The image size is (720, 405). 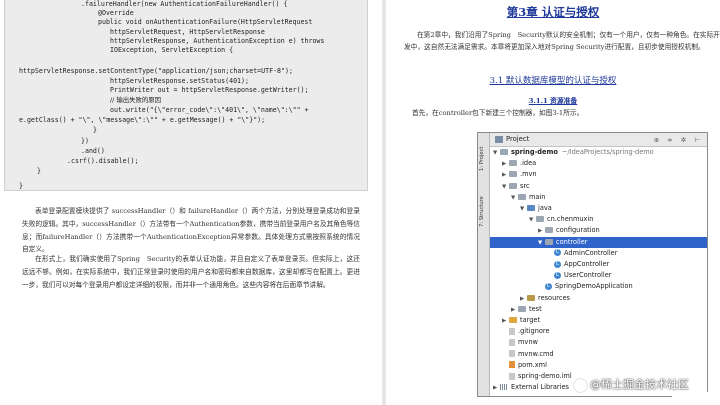 I want to click on tree-item: C AppController, so click(x=598, y=264).